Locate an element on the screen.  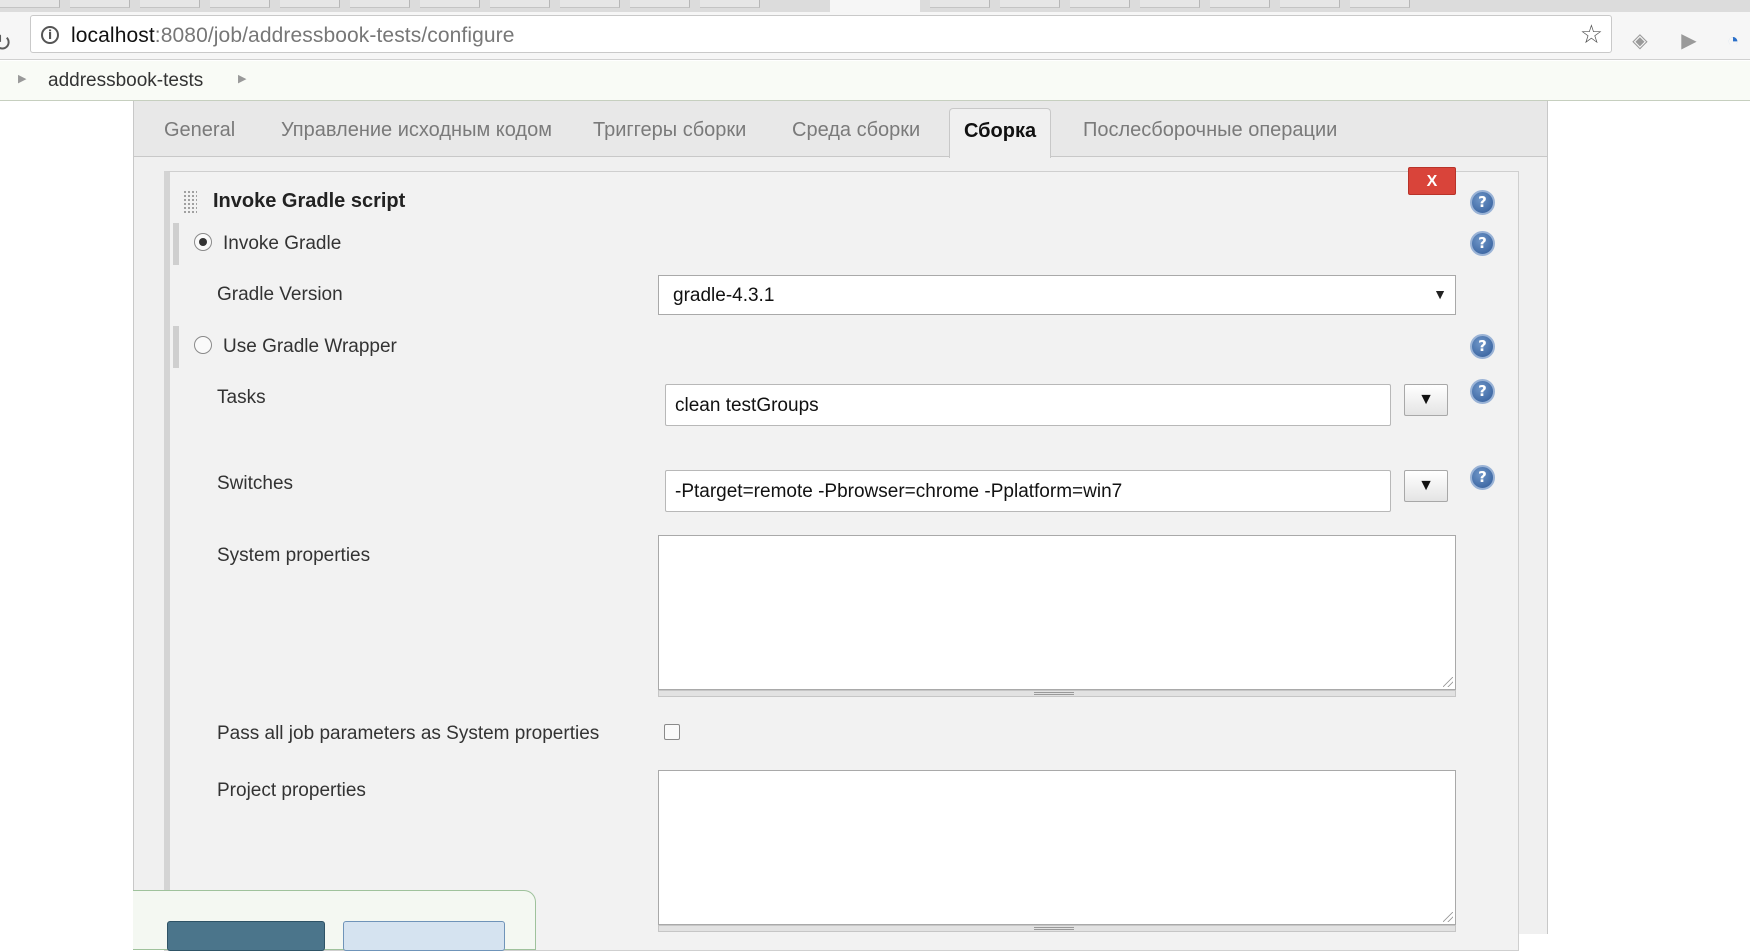
url-path: :8080/job/addressbook-tests/configure is located at coordinates (334, 35).